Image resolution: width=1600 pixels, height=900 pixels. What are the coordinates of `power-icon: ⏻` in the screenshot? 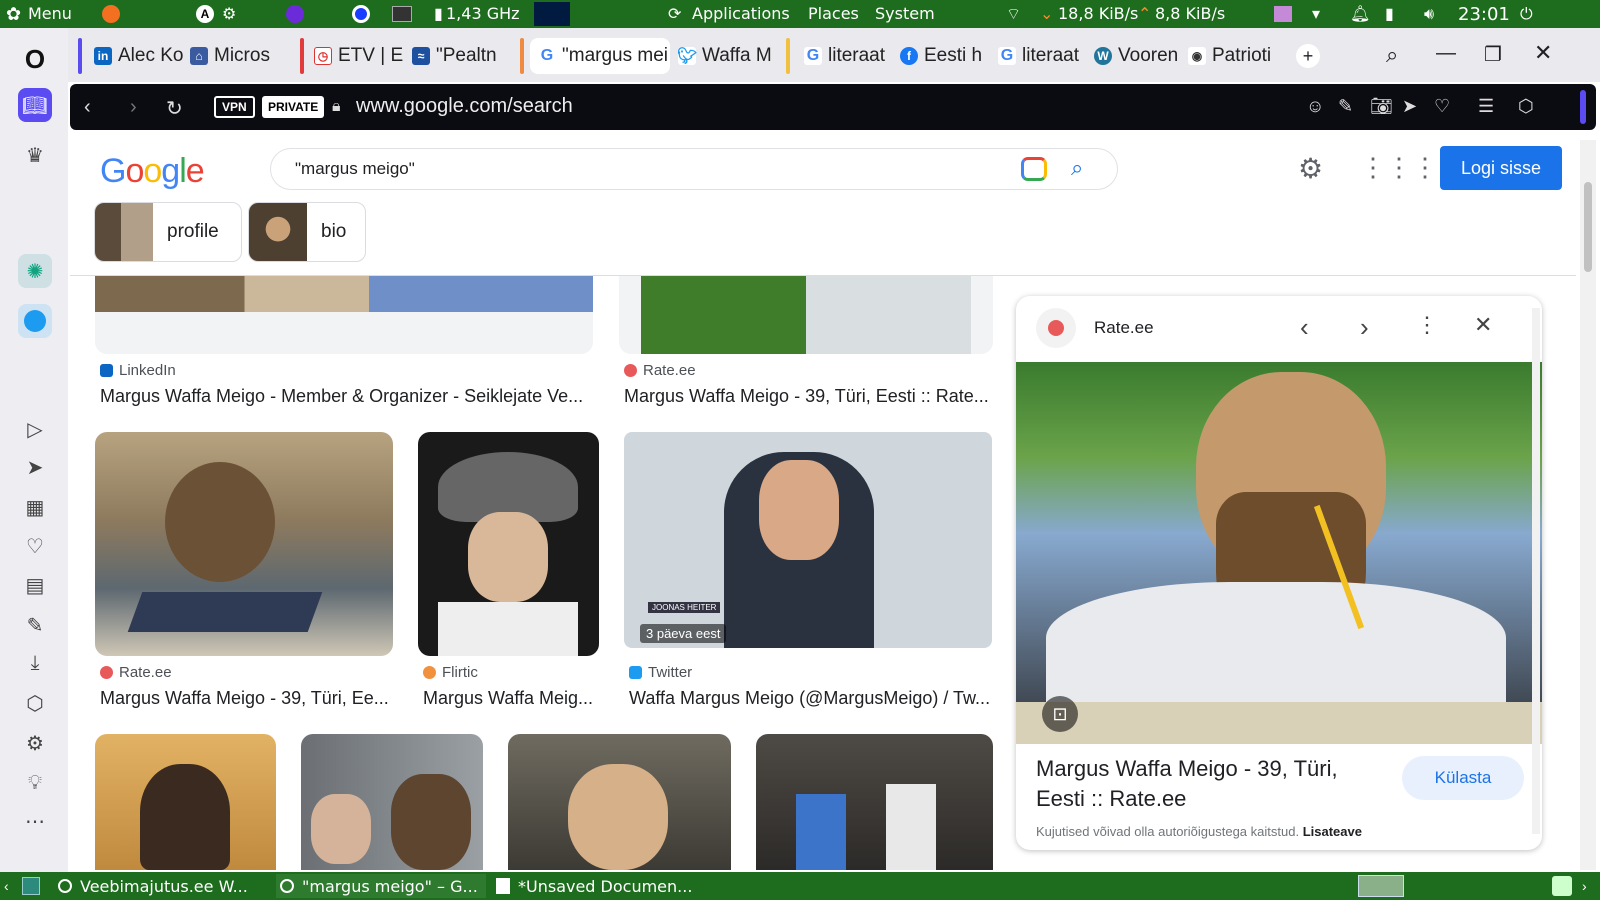 It's located at (1526, 14).